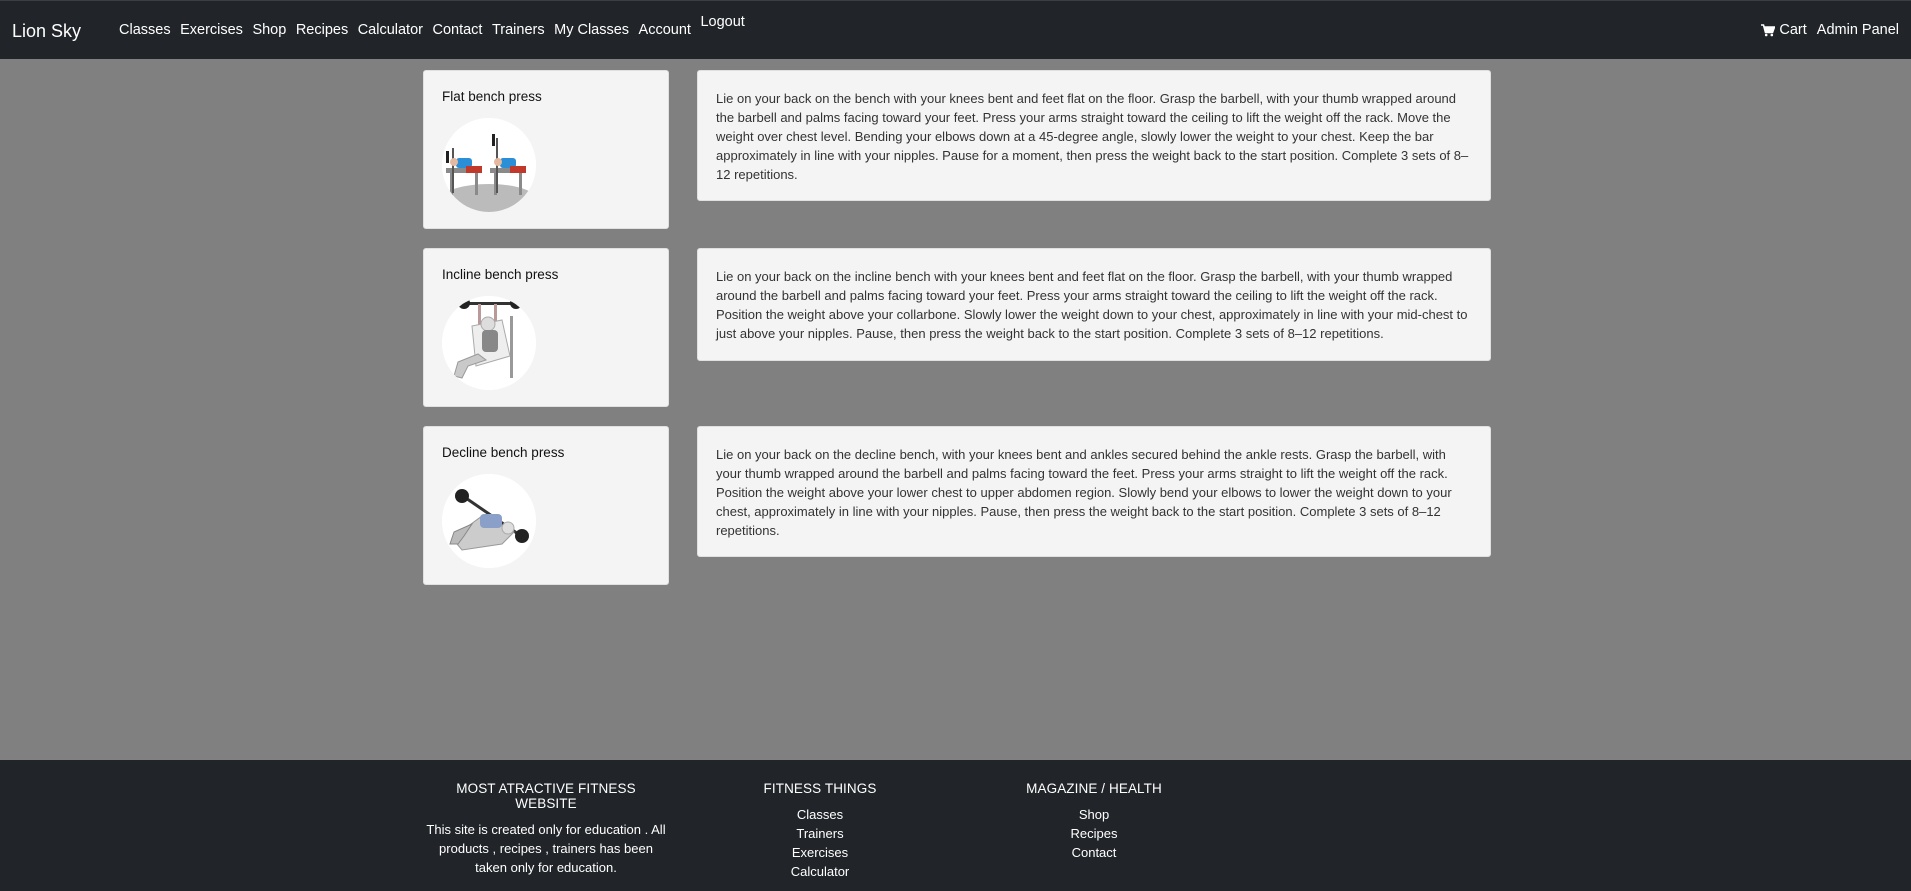  I want to click on nav-link-shop: Shop, so click(269, 30).